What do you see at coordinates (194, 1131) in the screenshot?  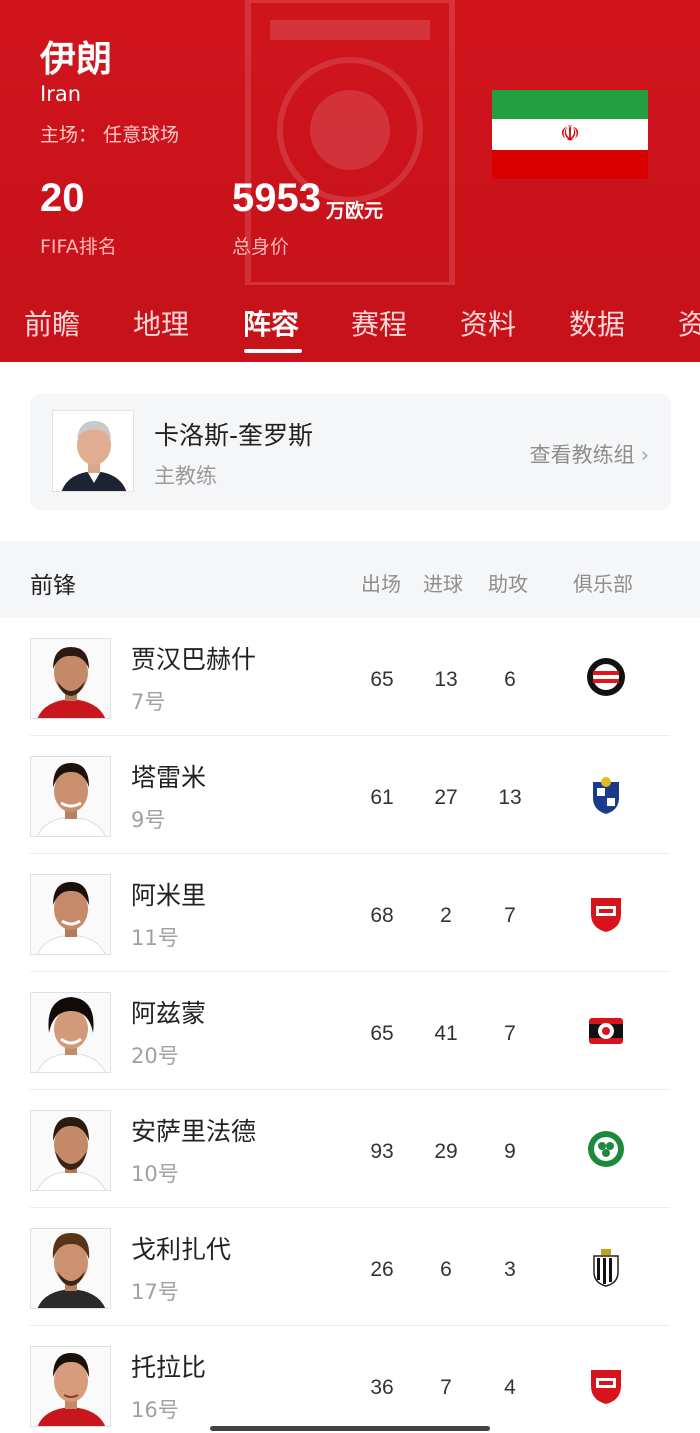 I see `player-name: 安萨里法德` at bounding box center [194, 1131].